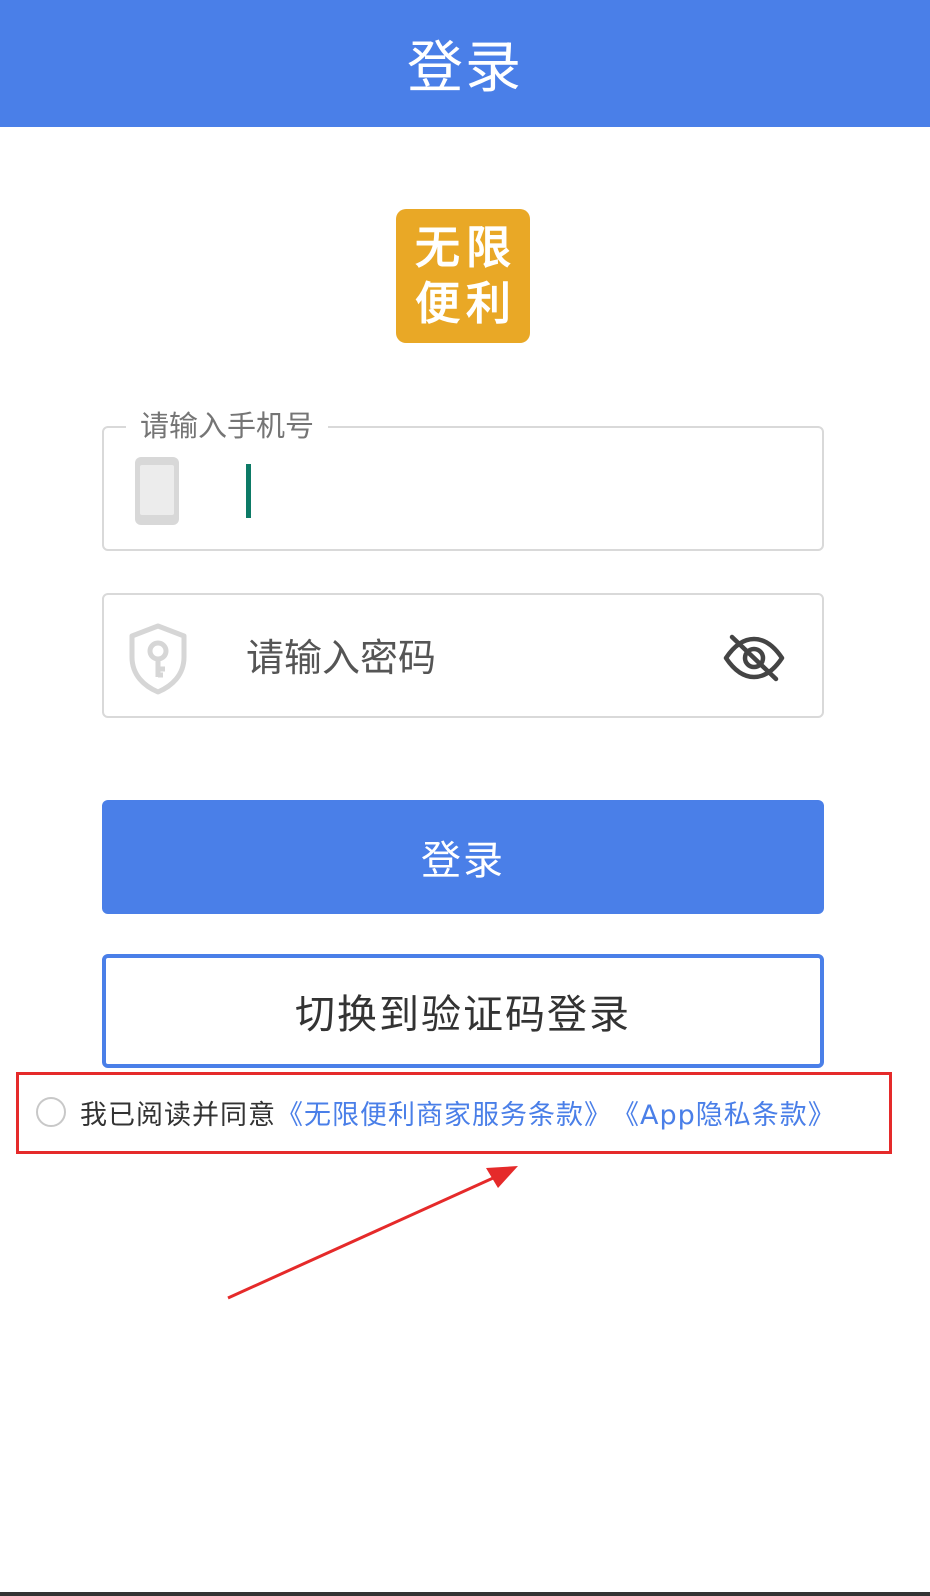 The image size is (930, 1596). What do you see at coordinates (444, 1112) in the screenshot?
I see `terms-link: 《无限便利商家服务条款》` at bounding box center [444, 1112].